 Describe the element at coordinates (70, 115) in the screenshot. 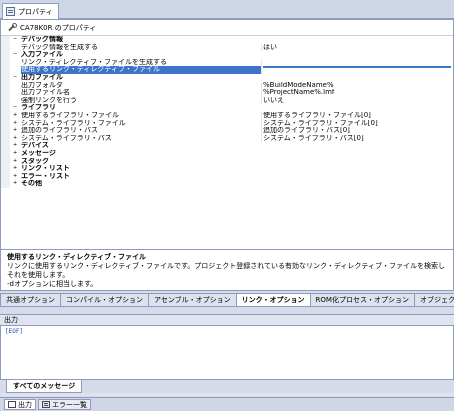

I see `property-name: 使用するライブラリ・ファイル` at that location.